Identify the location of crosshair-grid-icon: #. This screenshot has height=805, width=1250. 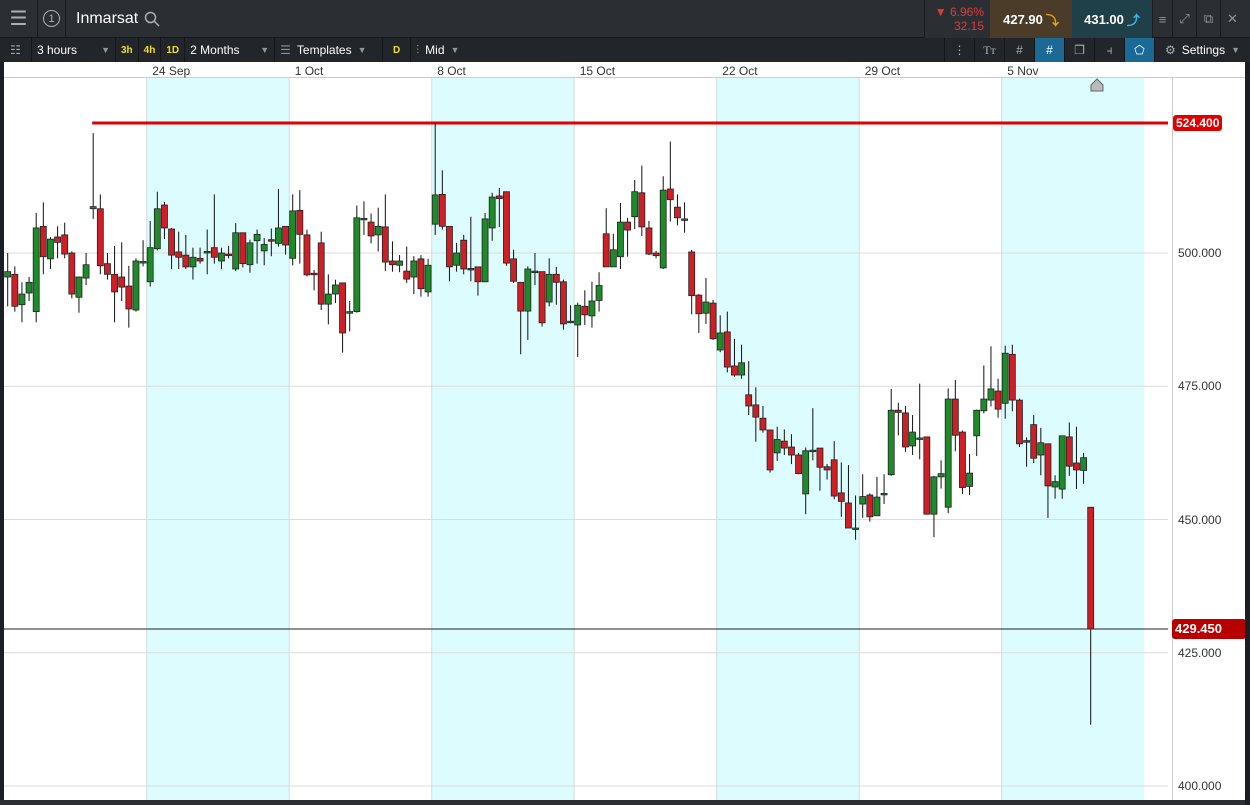
(1049, 50).